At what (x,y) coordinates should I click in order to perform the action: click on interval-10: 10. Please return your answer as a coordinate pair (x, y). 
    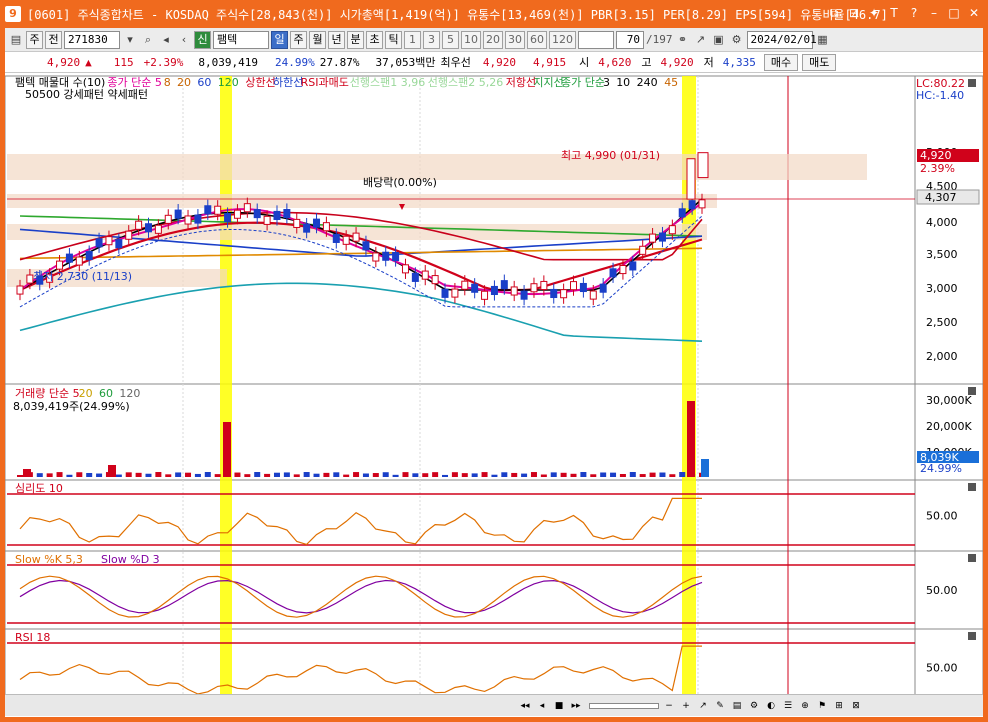
    Looking at the image, I should click on (471, 39).